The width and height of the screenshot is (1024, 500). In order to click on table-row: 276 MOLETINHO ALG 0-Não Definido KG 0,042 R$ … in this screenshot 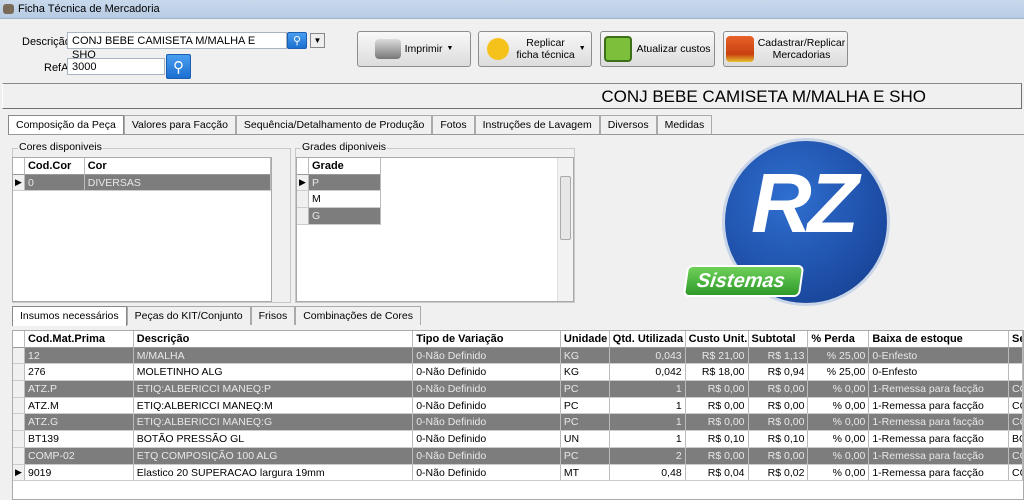, I will do `click(518, 373)`.